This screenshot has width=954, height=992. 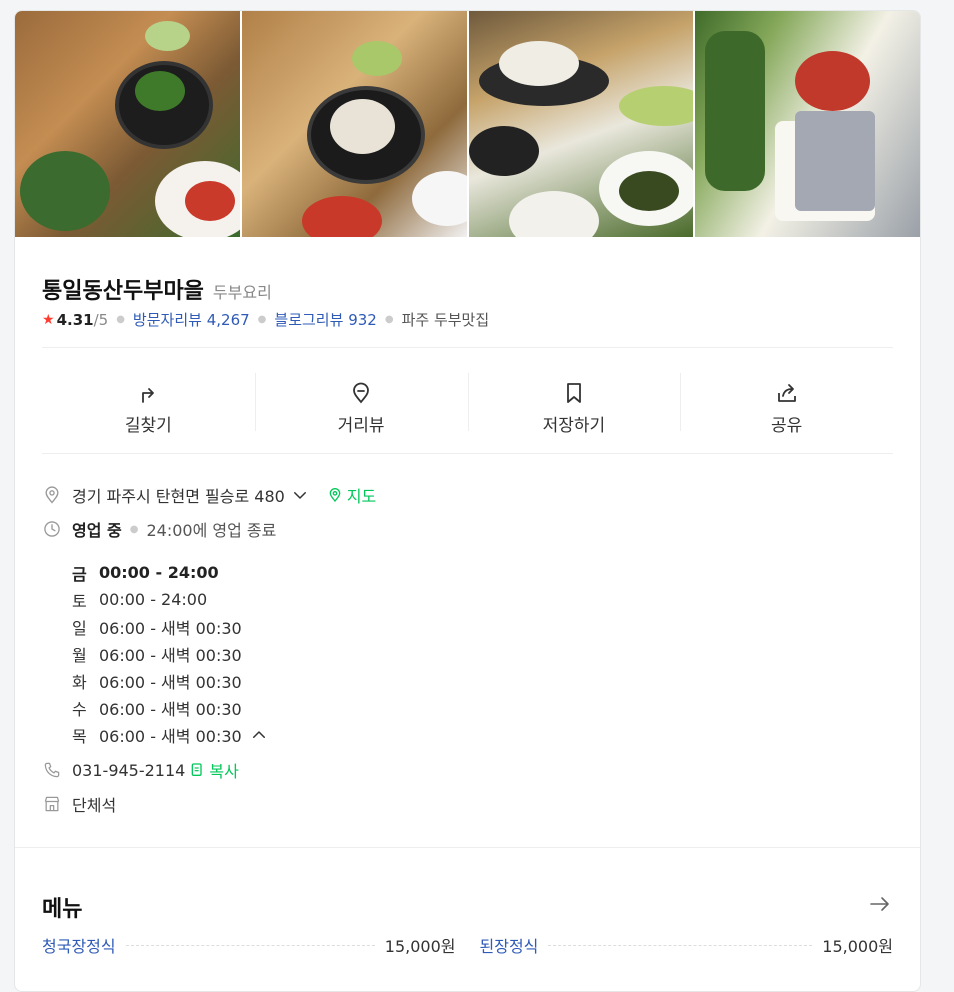 What do you see at coordinates (48, 319) in the screenshot?
I see `star-icon: ★` at bounding box center [48, 319].